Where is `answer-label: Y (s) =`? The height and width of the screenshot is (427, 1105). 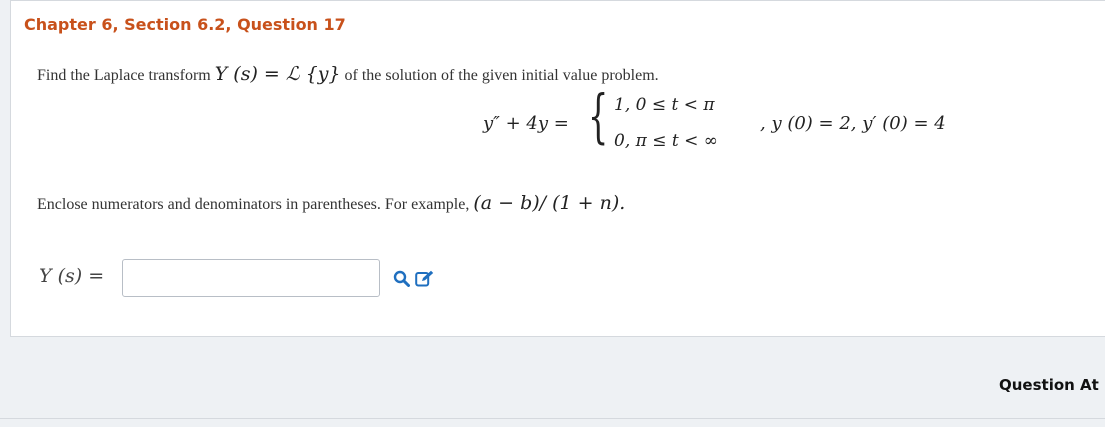 answer-label: Y (s) = is located at coordinates (72, 276).